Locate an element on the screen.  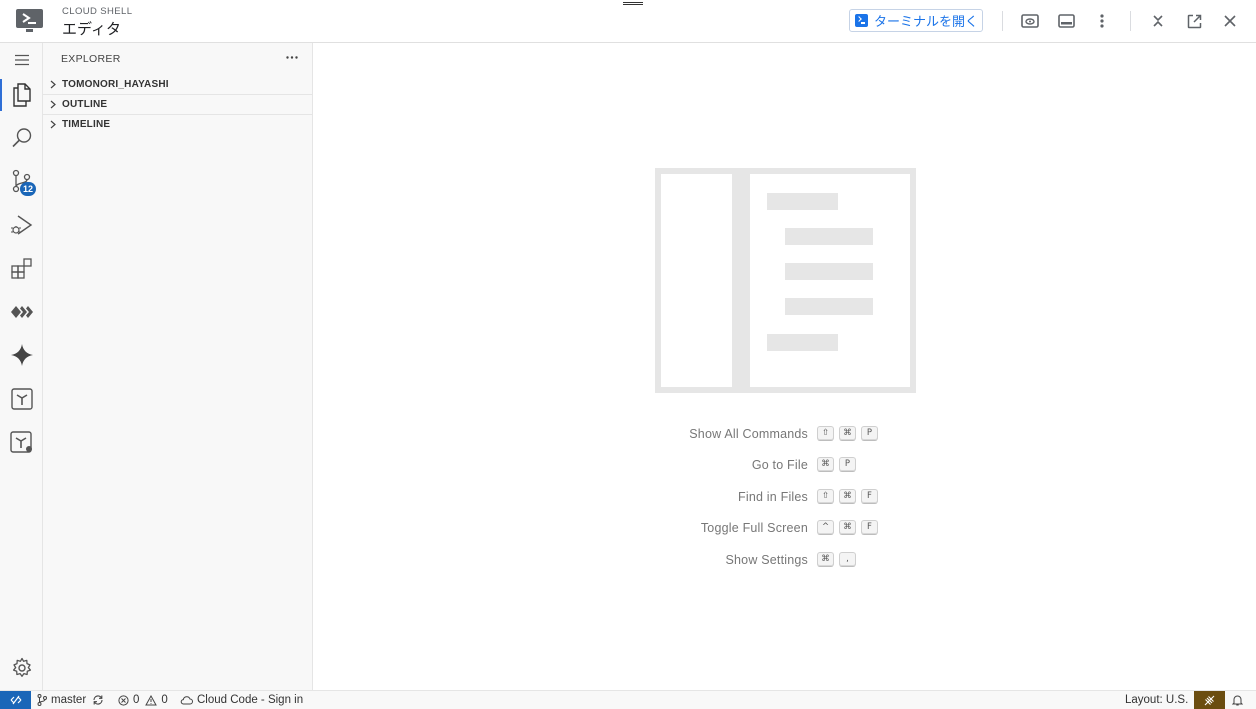
shortcut-row: Show All Commands ⇧ ⌘ P is located at coordinates (784, 435).